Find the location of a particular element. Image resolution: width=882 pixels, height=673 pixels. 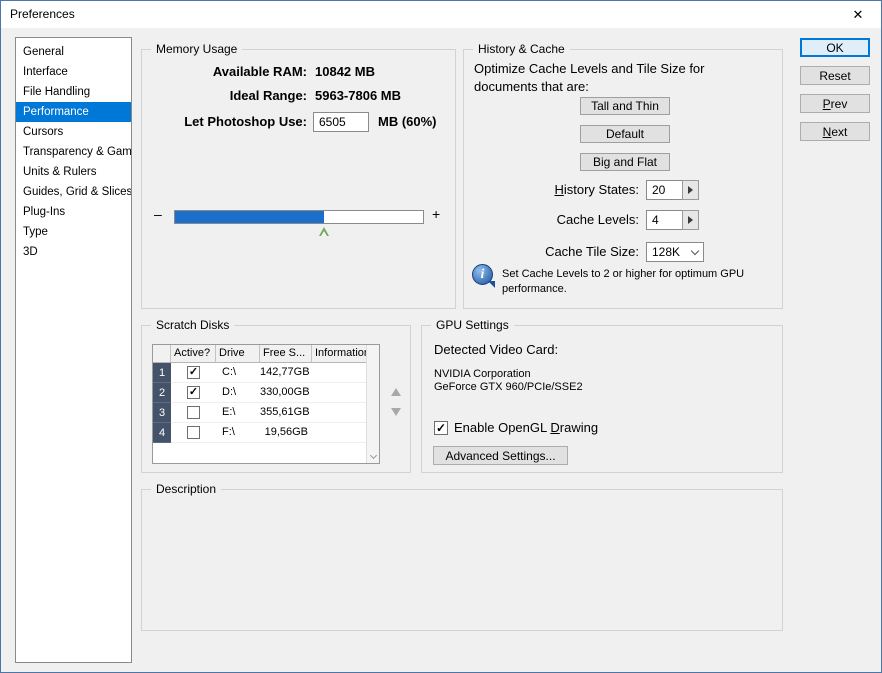

drive-cell: E:\ is located at coordinates (238, 413).